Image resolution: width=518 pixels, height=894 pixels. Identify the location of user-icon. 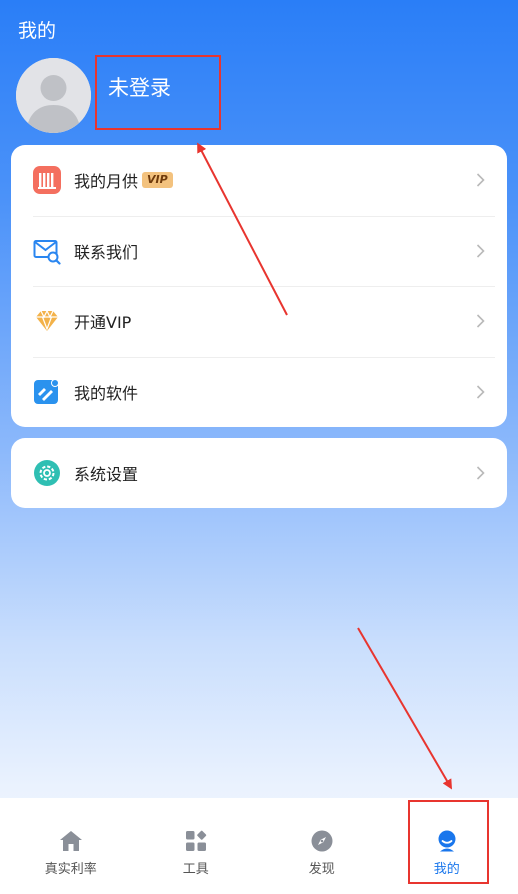
(447, 841).